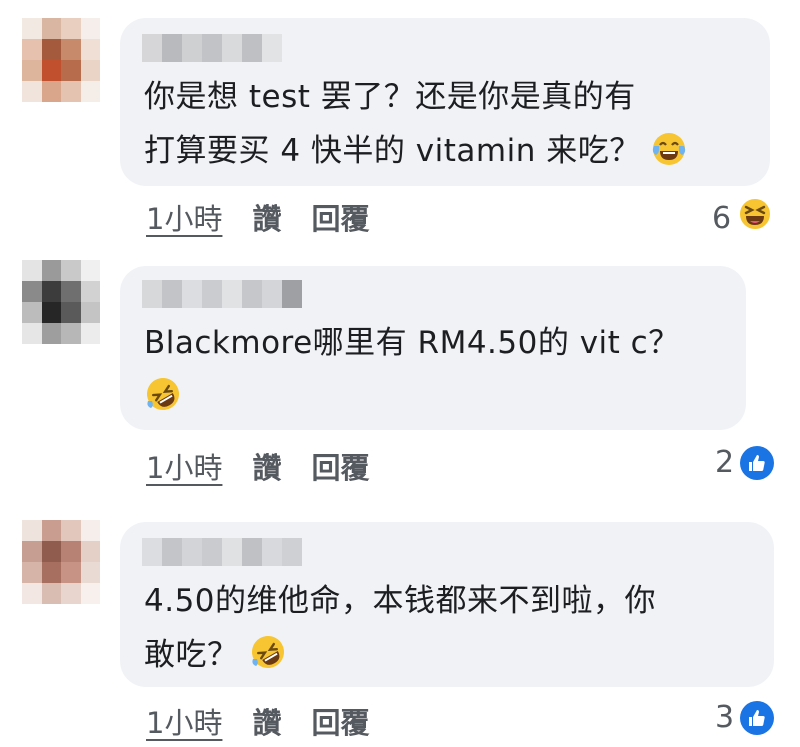 This screenshot has width=800, height=747. Describe the element at coordinates (400, 658) in the screenshot. I see `comment-text-line: 敢吃？` at that location.